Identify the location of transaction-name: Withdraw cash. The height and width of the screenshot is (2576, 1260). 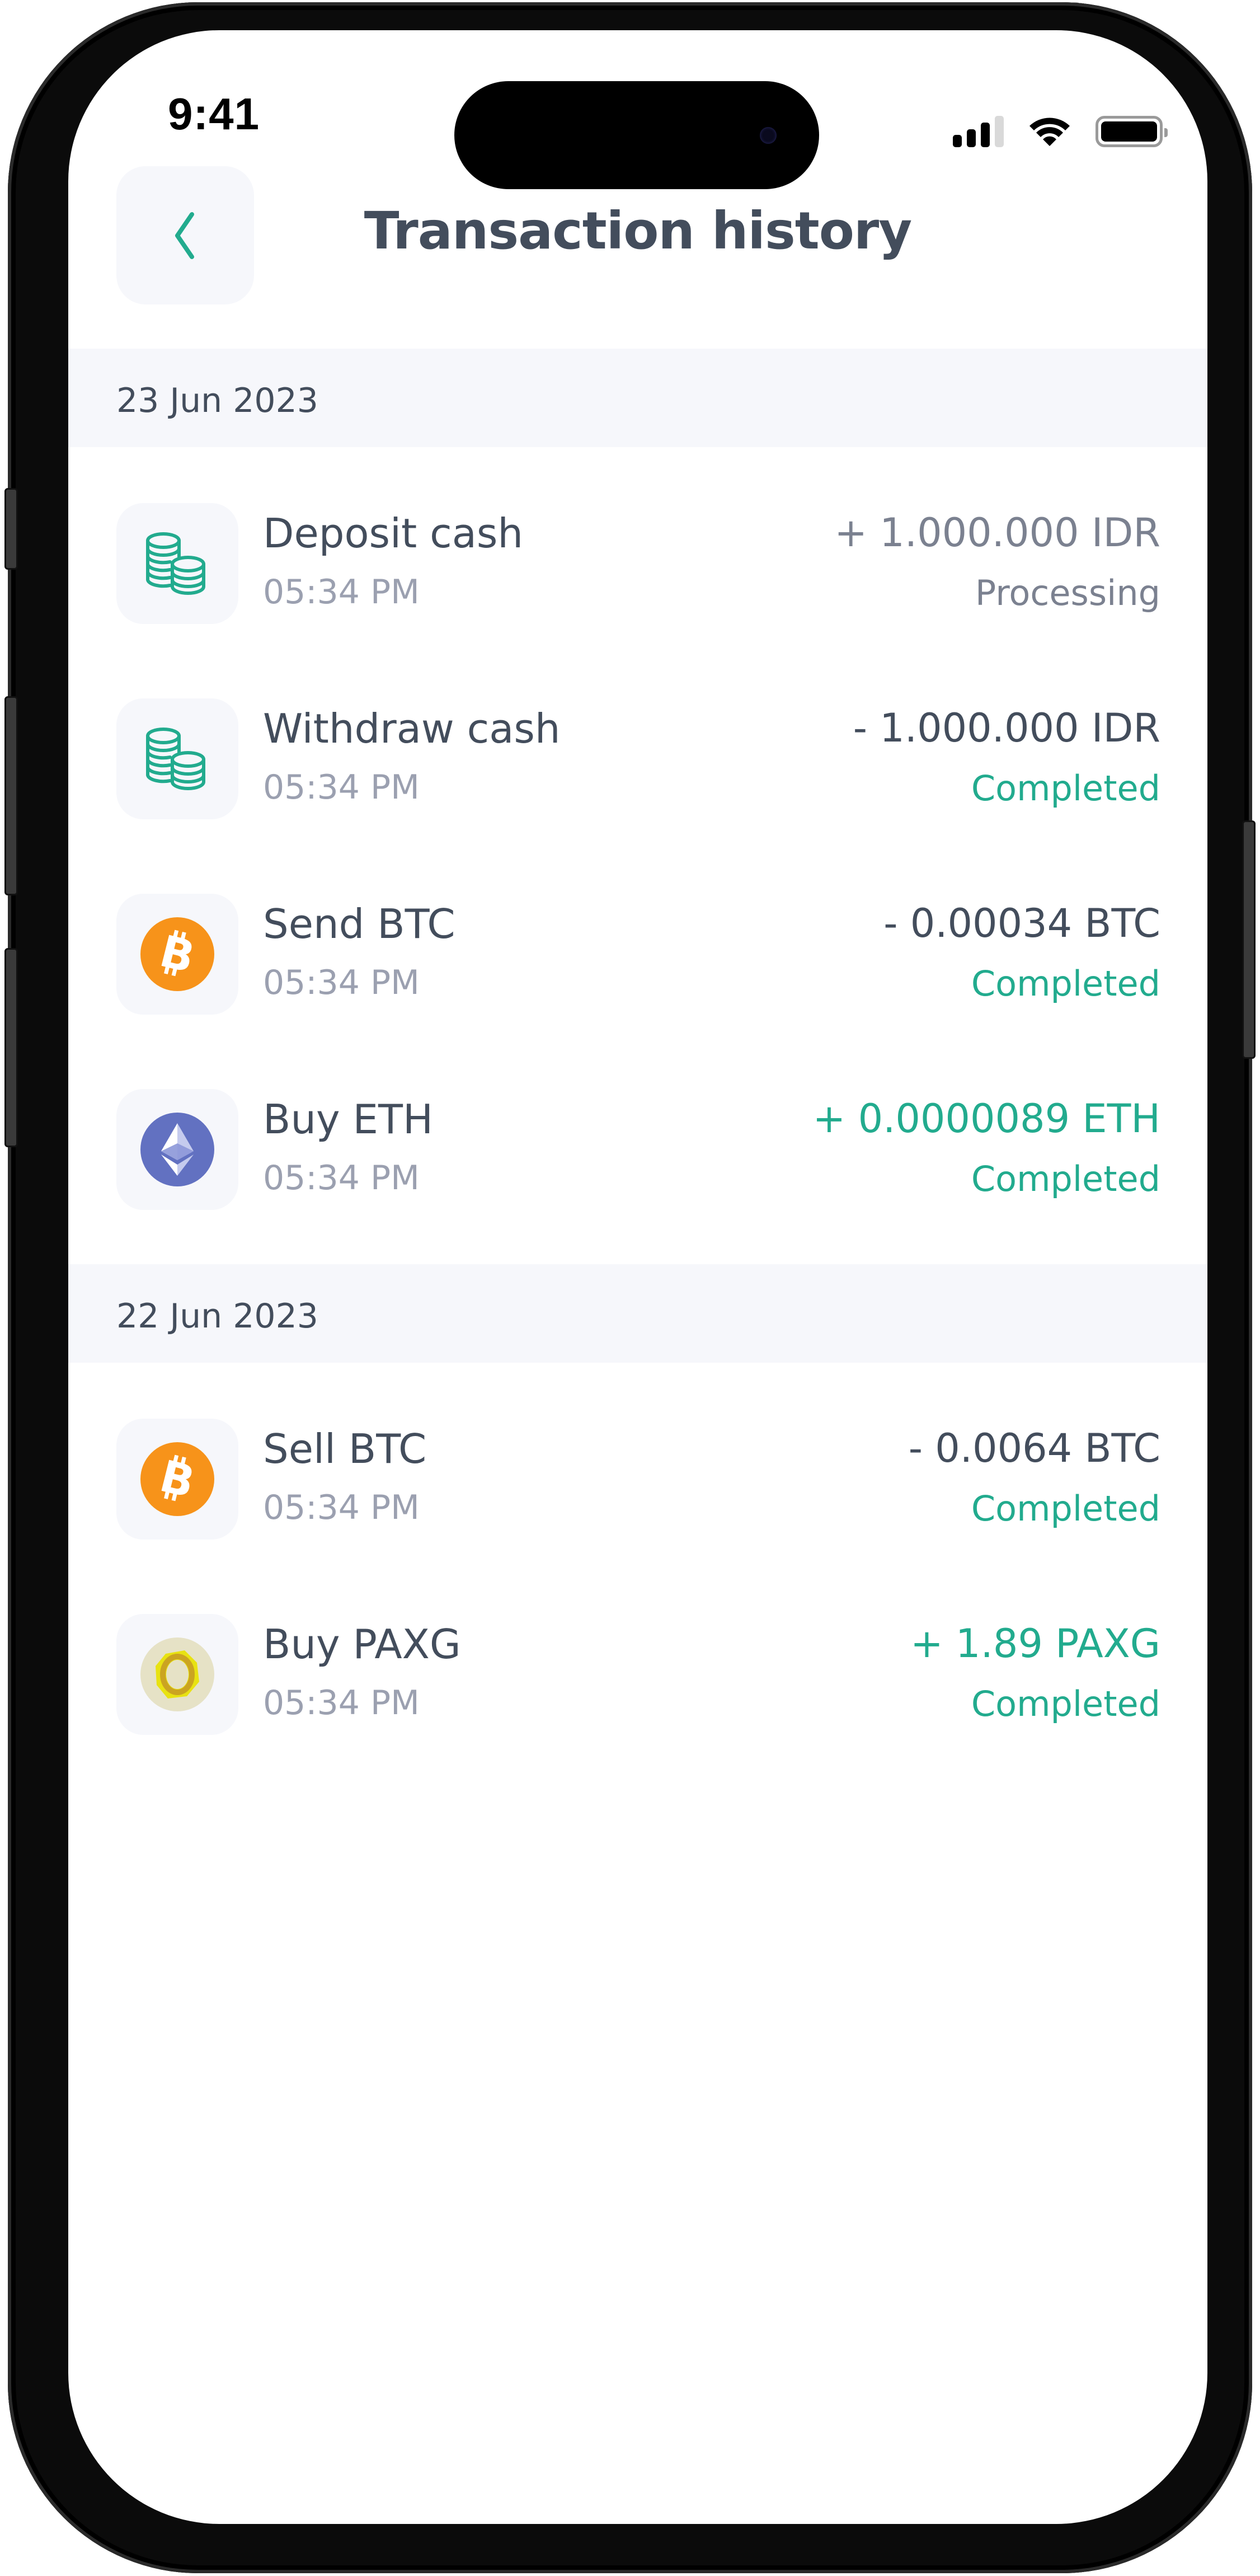
(412, 728).